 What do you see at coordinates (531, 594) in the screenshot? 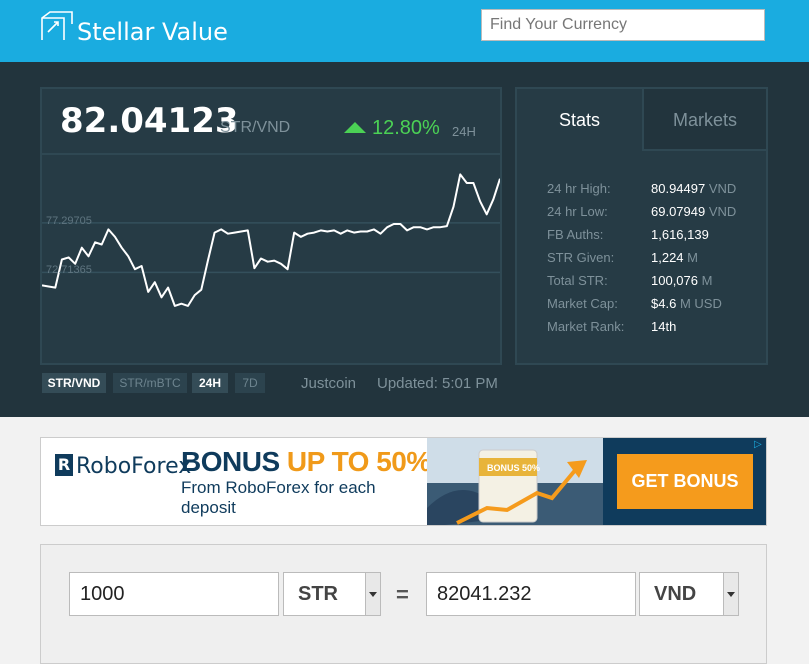
I see `result-input` at bounding box center [531, 594].